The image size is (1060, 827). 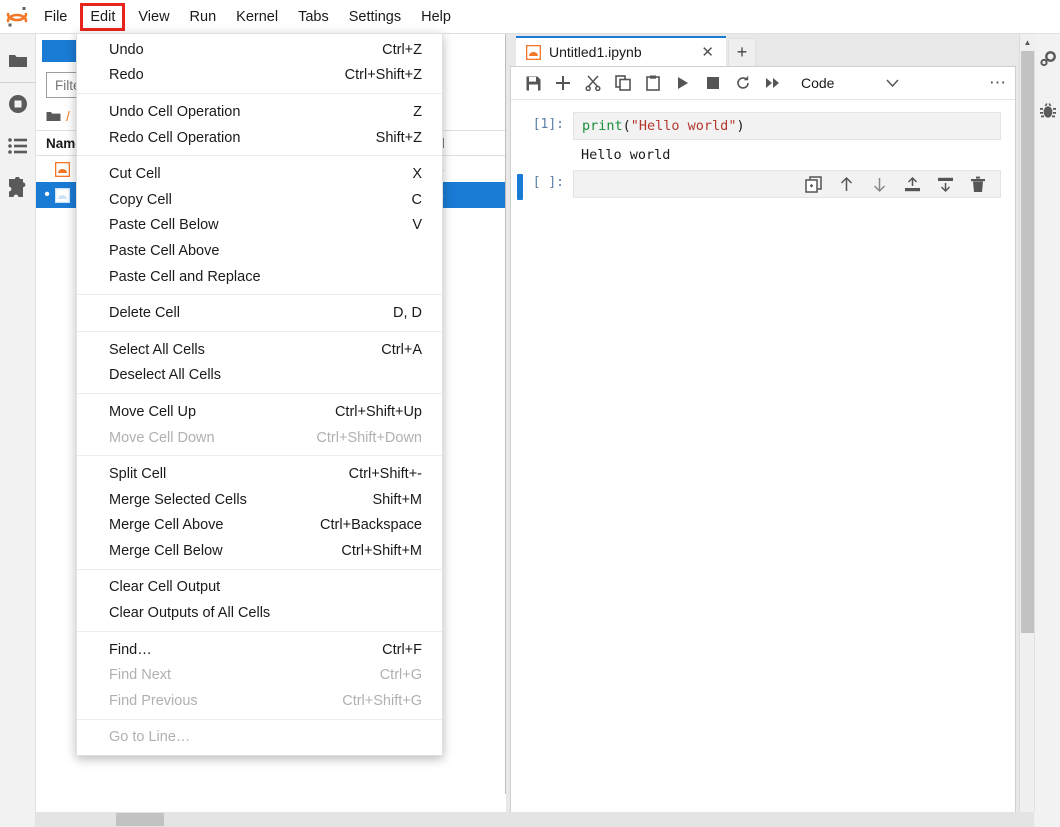 What do you see at coordinates (1027, 42) in the screenshot?
I see `scroll-up-arrow-icon: ▲` at bounding box center [1027, 42].